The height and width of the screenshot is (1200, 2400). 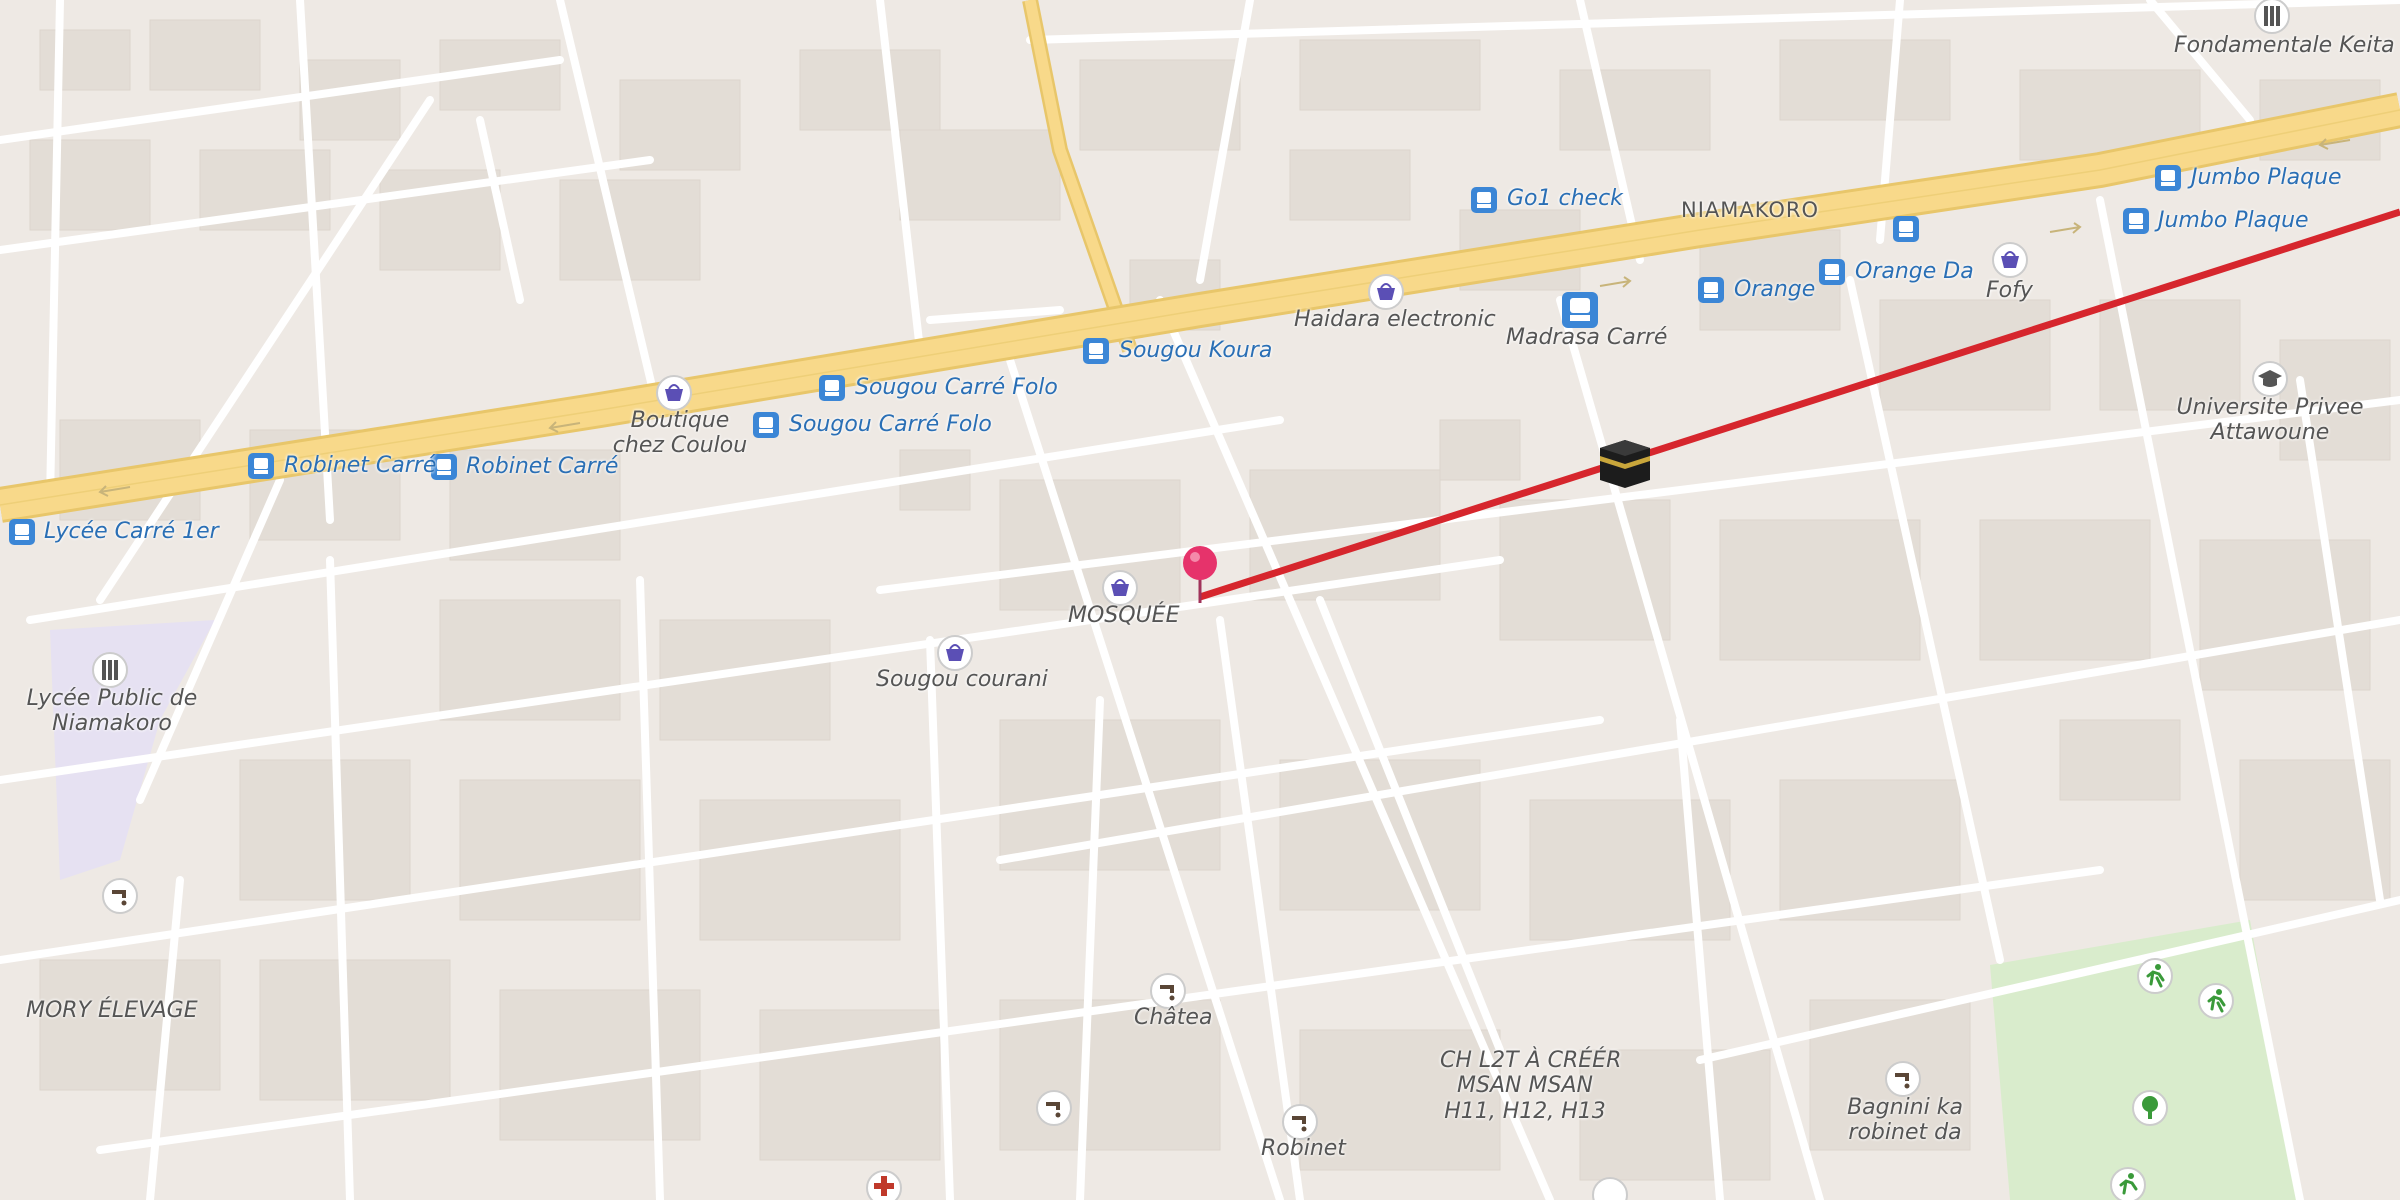 I want to click on poi-label-line: Universite Privee, so click(x=2270, y=407).